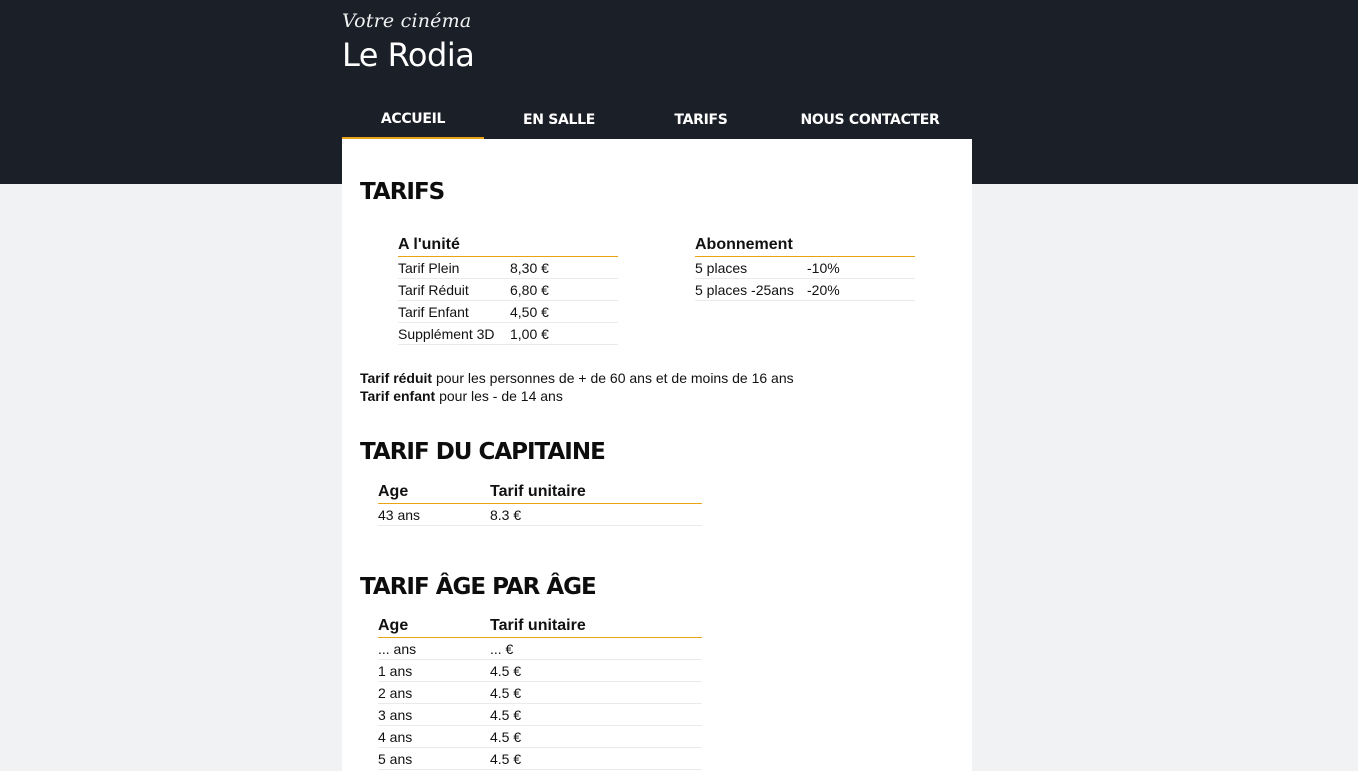  I want to click on age-cell: 4 ans, so click(434, 736).